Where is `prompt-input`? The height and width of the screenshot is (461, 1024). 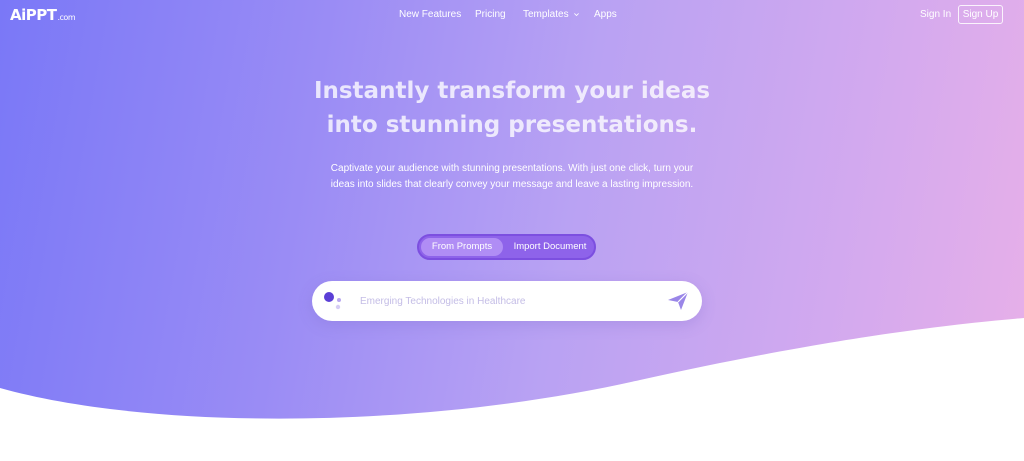 prompt-input is located at coordinates (505, 301).